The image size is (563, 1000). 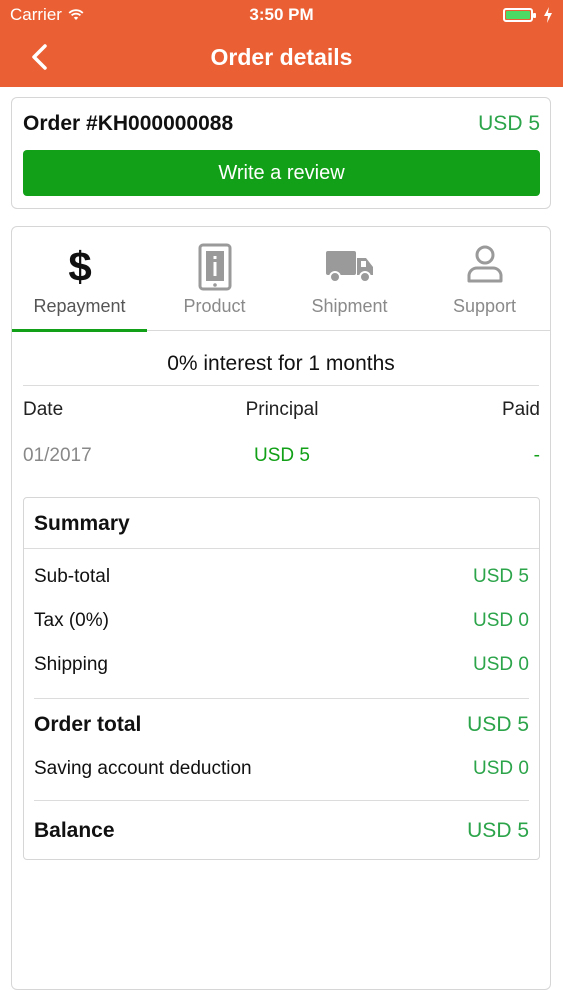 I want to click on balance-value: USD 5, so click(x=498, y=830).